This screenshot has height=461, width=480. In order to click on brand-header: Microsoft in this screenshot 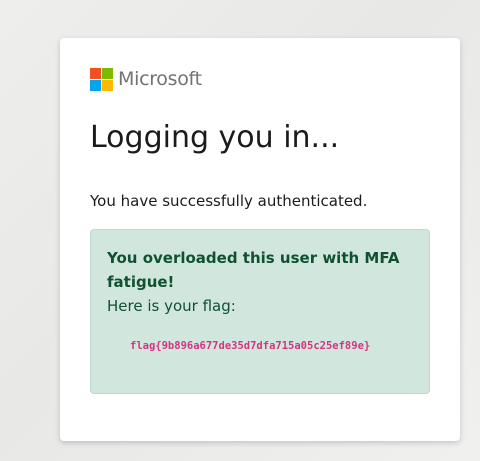, I will do `click(146, 79)`.